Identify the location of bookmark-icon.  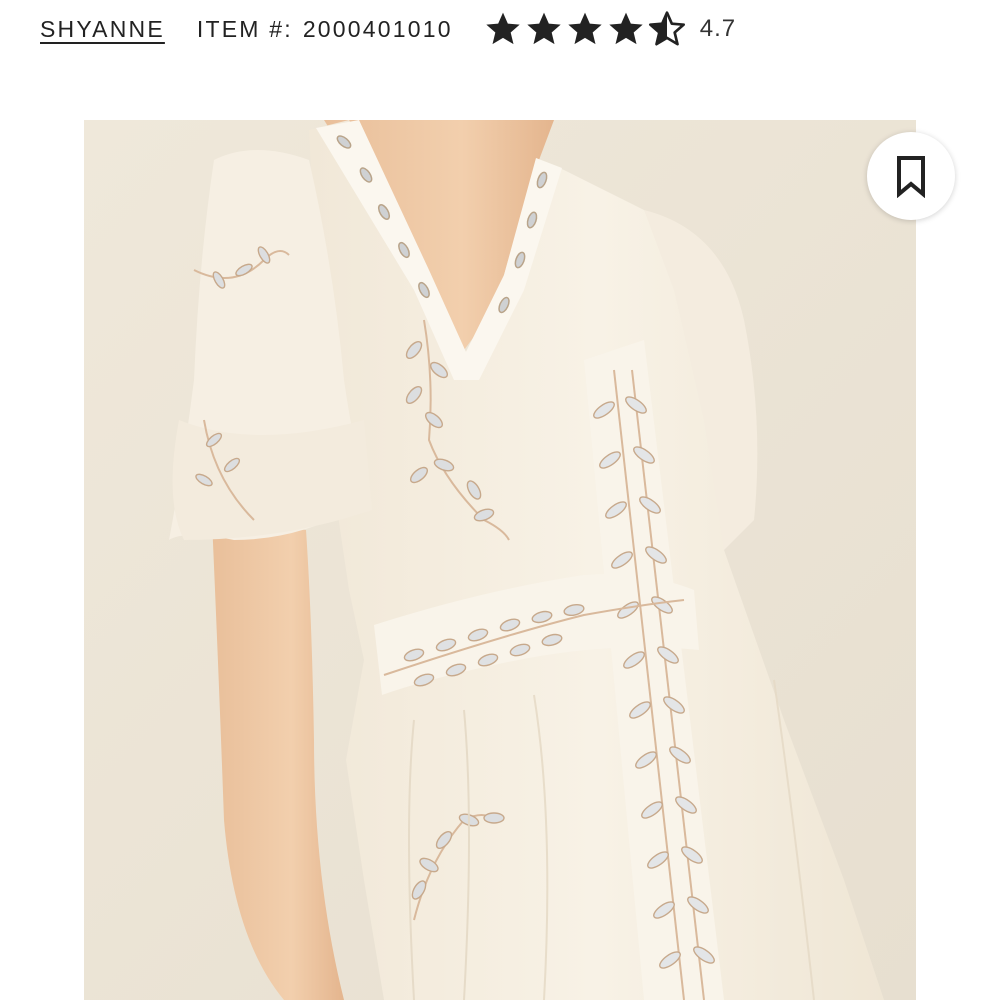
(911, 177).